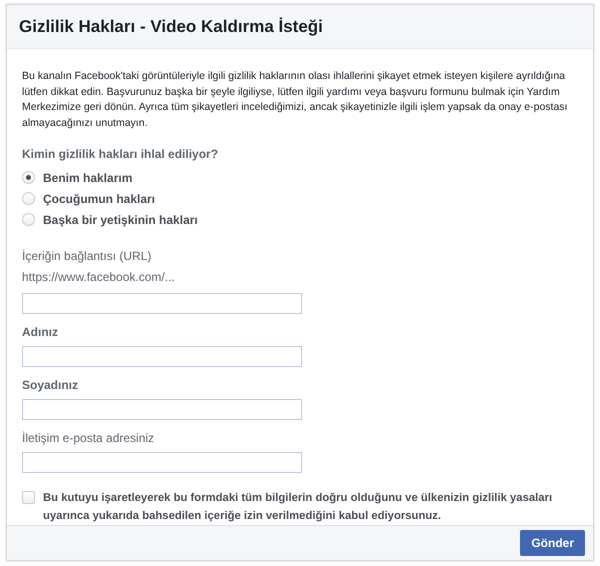  I want to click on field-label: İletişim e-posta adresiniz, so click(89, 438).